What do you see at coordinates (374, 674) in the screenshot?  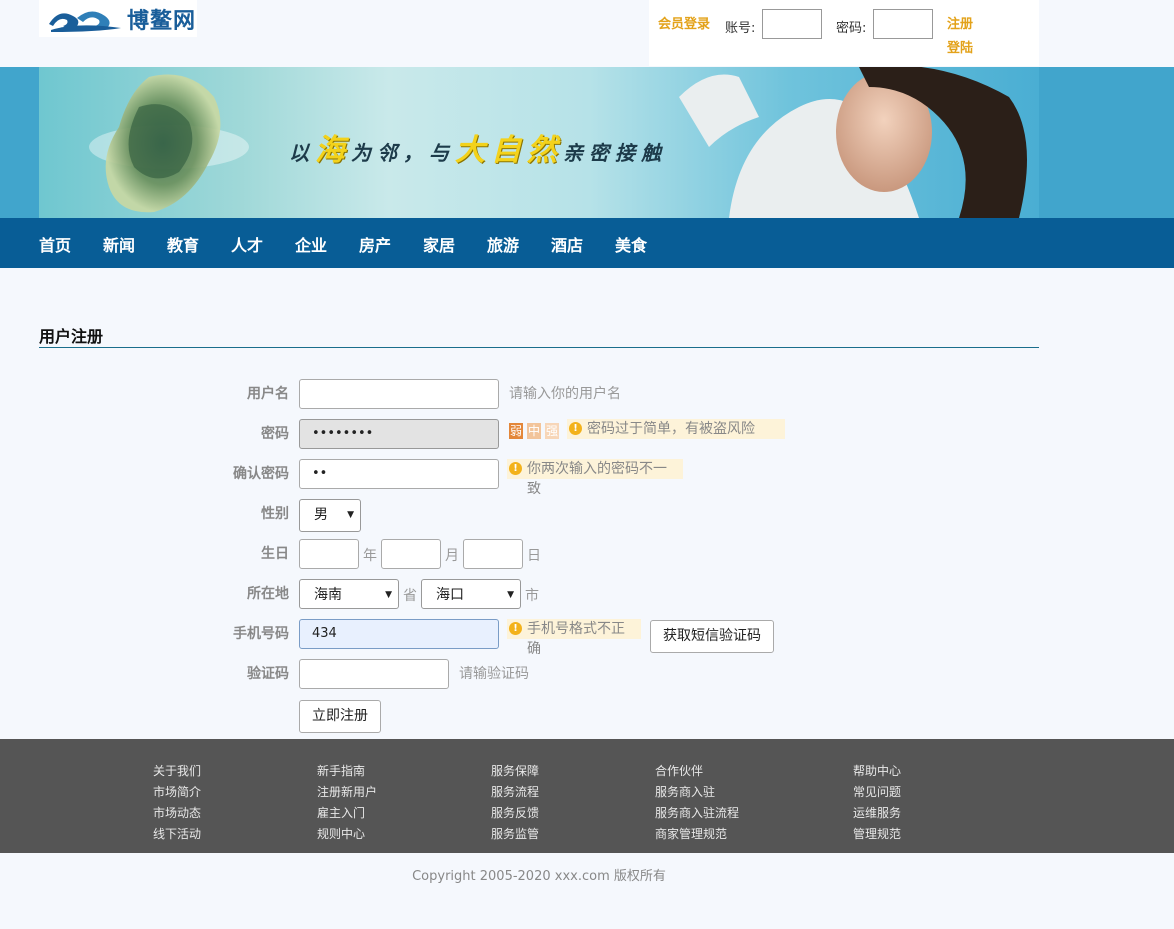 I see `captcha-input` at bounding box center [374, 674].